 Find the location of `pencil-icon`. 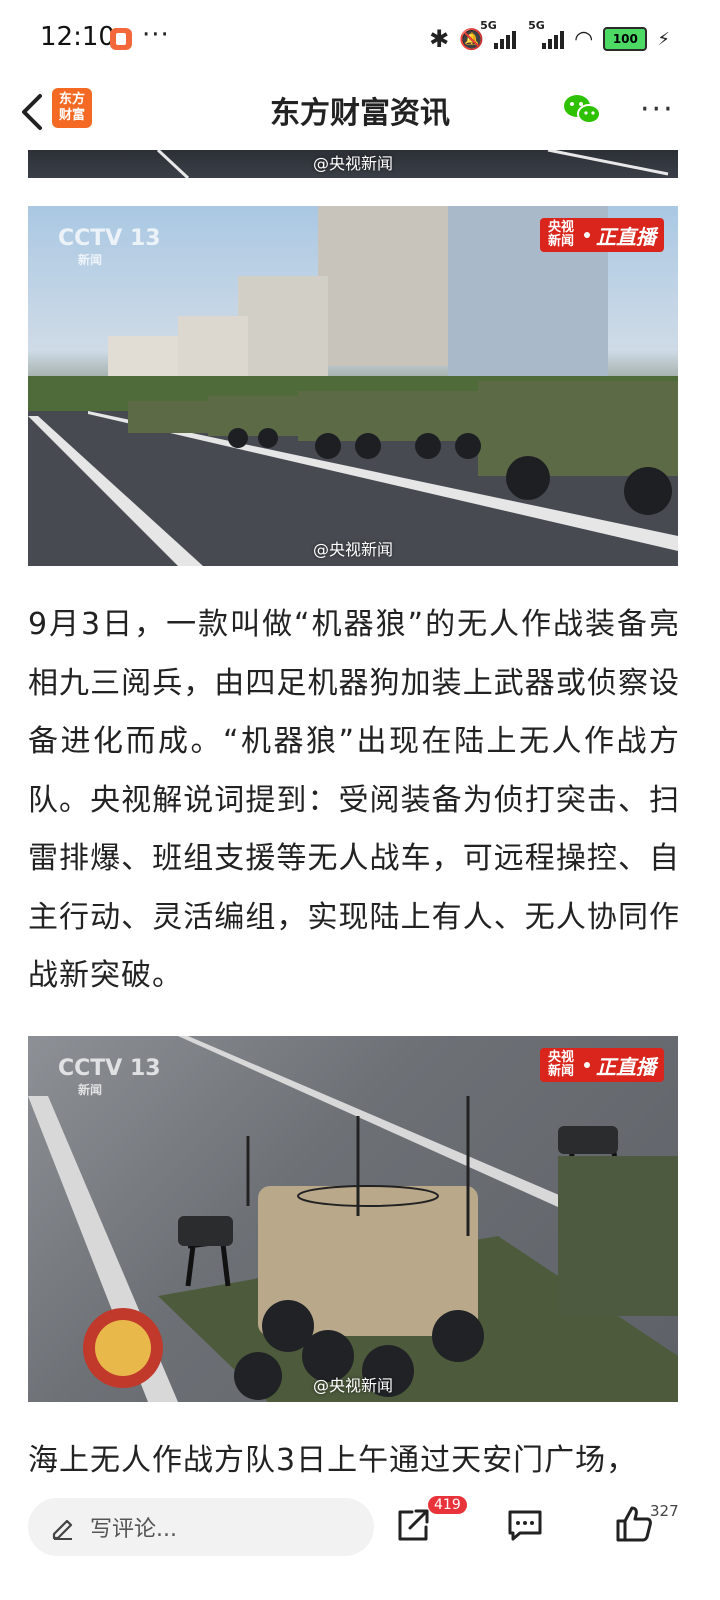

pencil-icon is located at coordinates (62, 1529).